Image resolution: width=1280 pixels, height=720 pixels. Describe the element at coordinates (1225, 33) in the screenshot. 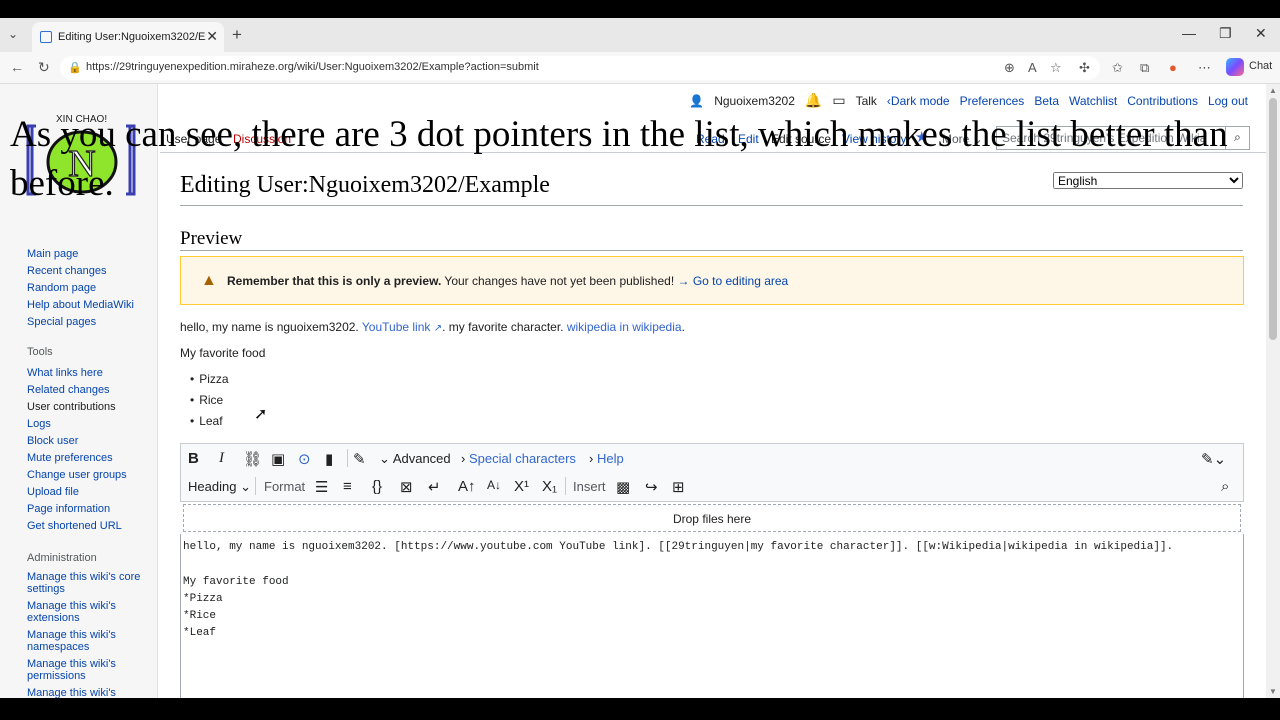

I see `restore-icon: ❐` at that location.